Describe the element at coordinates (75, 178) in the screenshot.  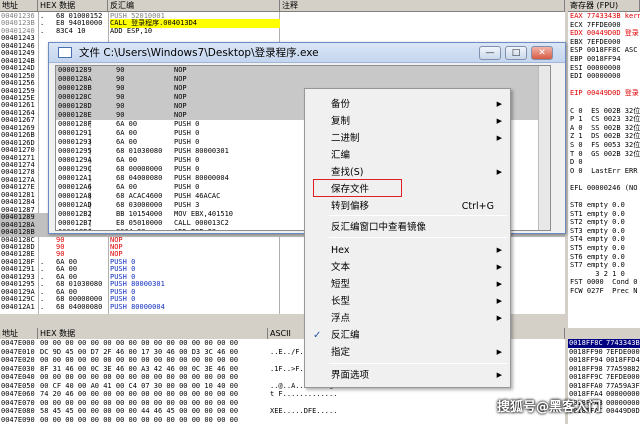
I see `addr-cell: 000012A1` at that location.